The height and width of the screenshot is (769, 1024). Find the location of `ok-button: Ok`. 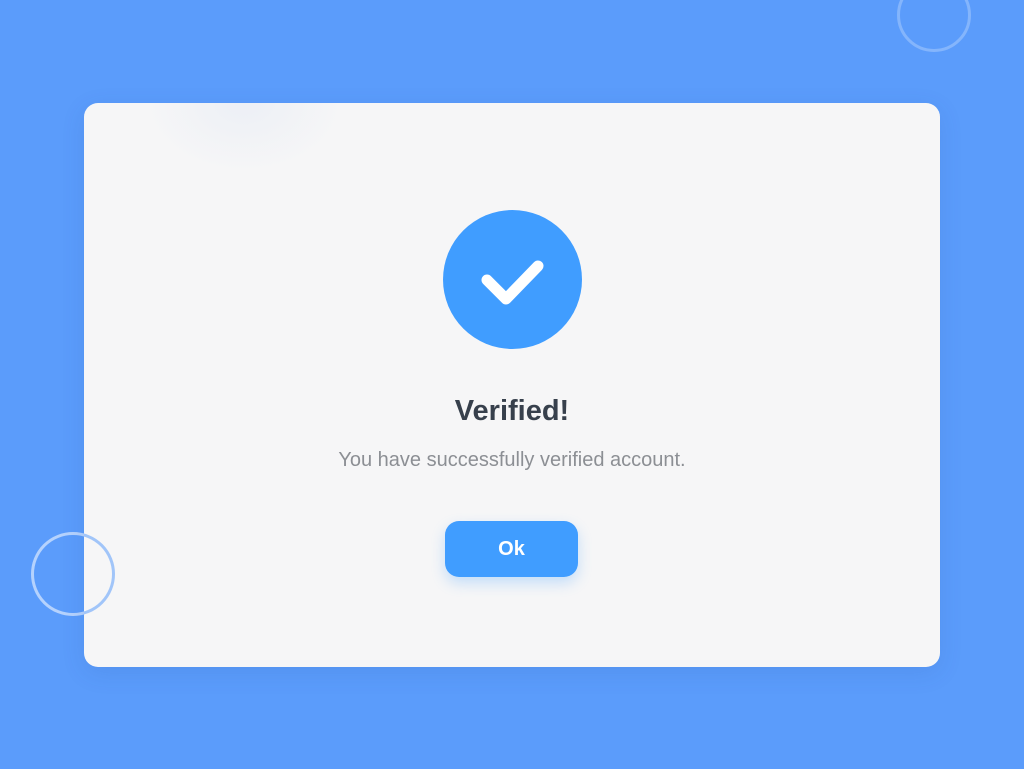

ok-button: Ok is located at coordinates (511, 549).